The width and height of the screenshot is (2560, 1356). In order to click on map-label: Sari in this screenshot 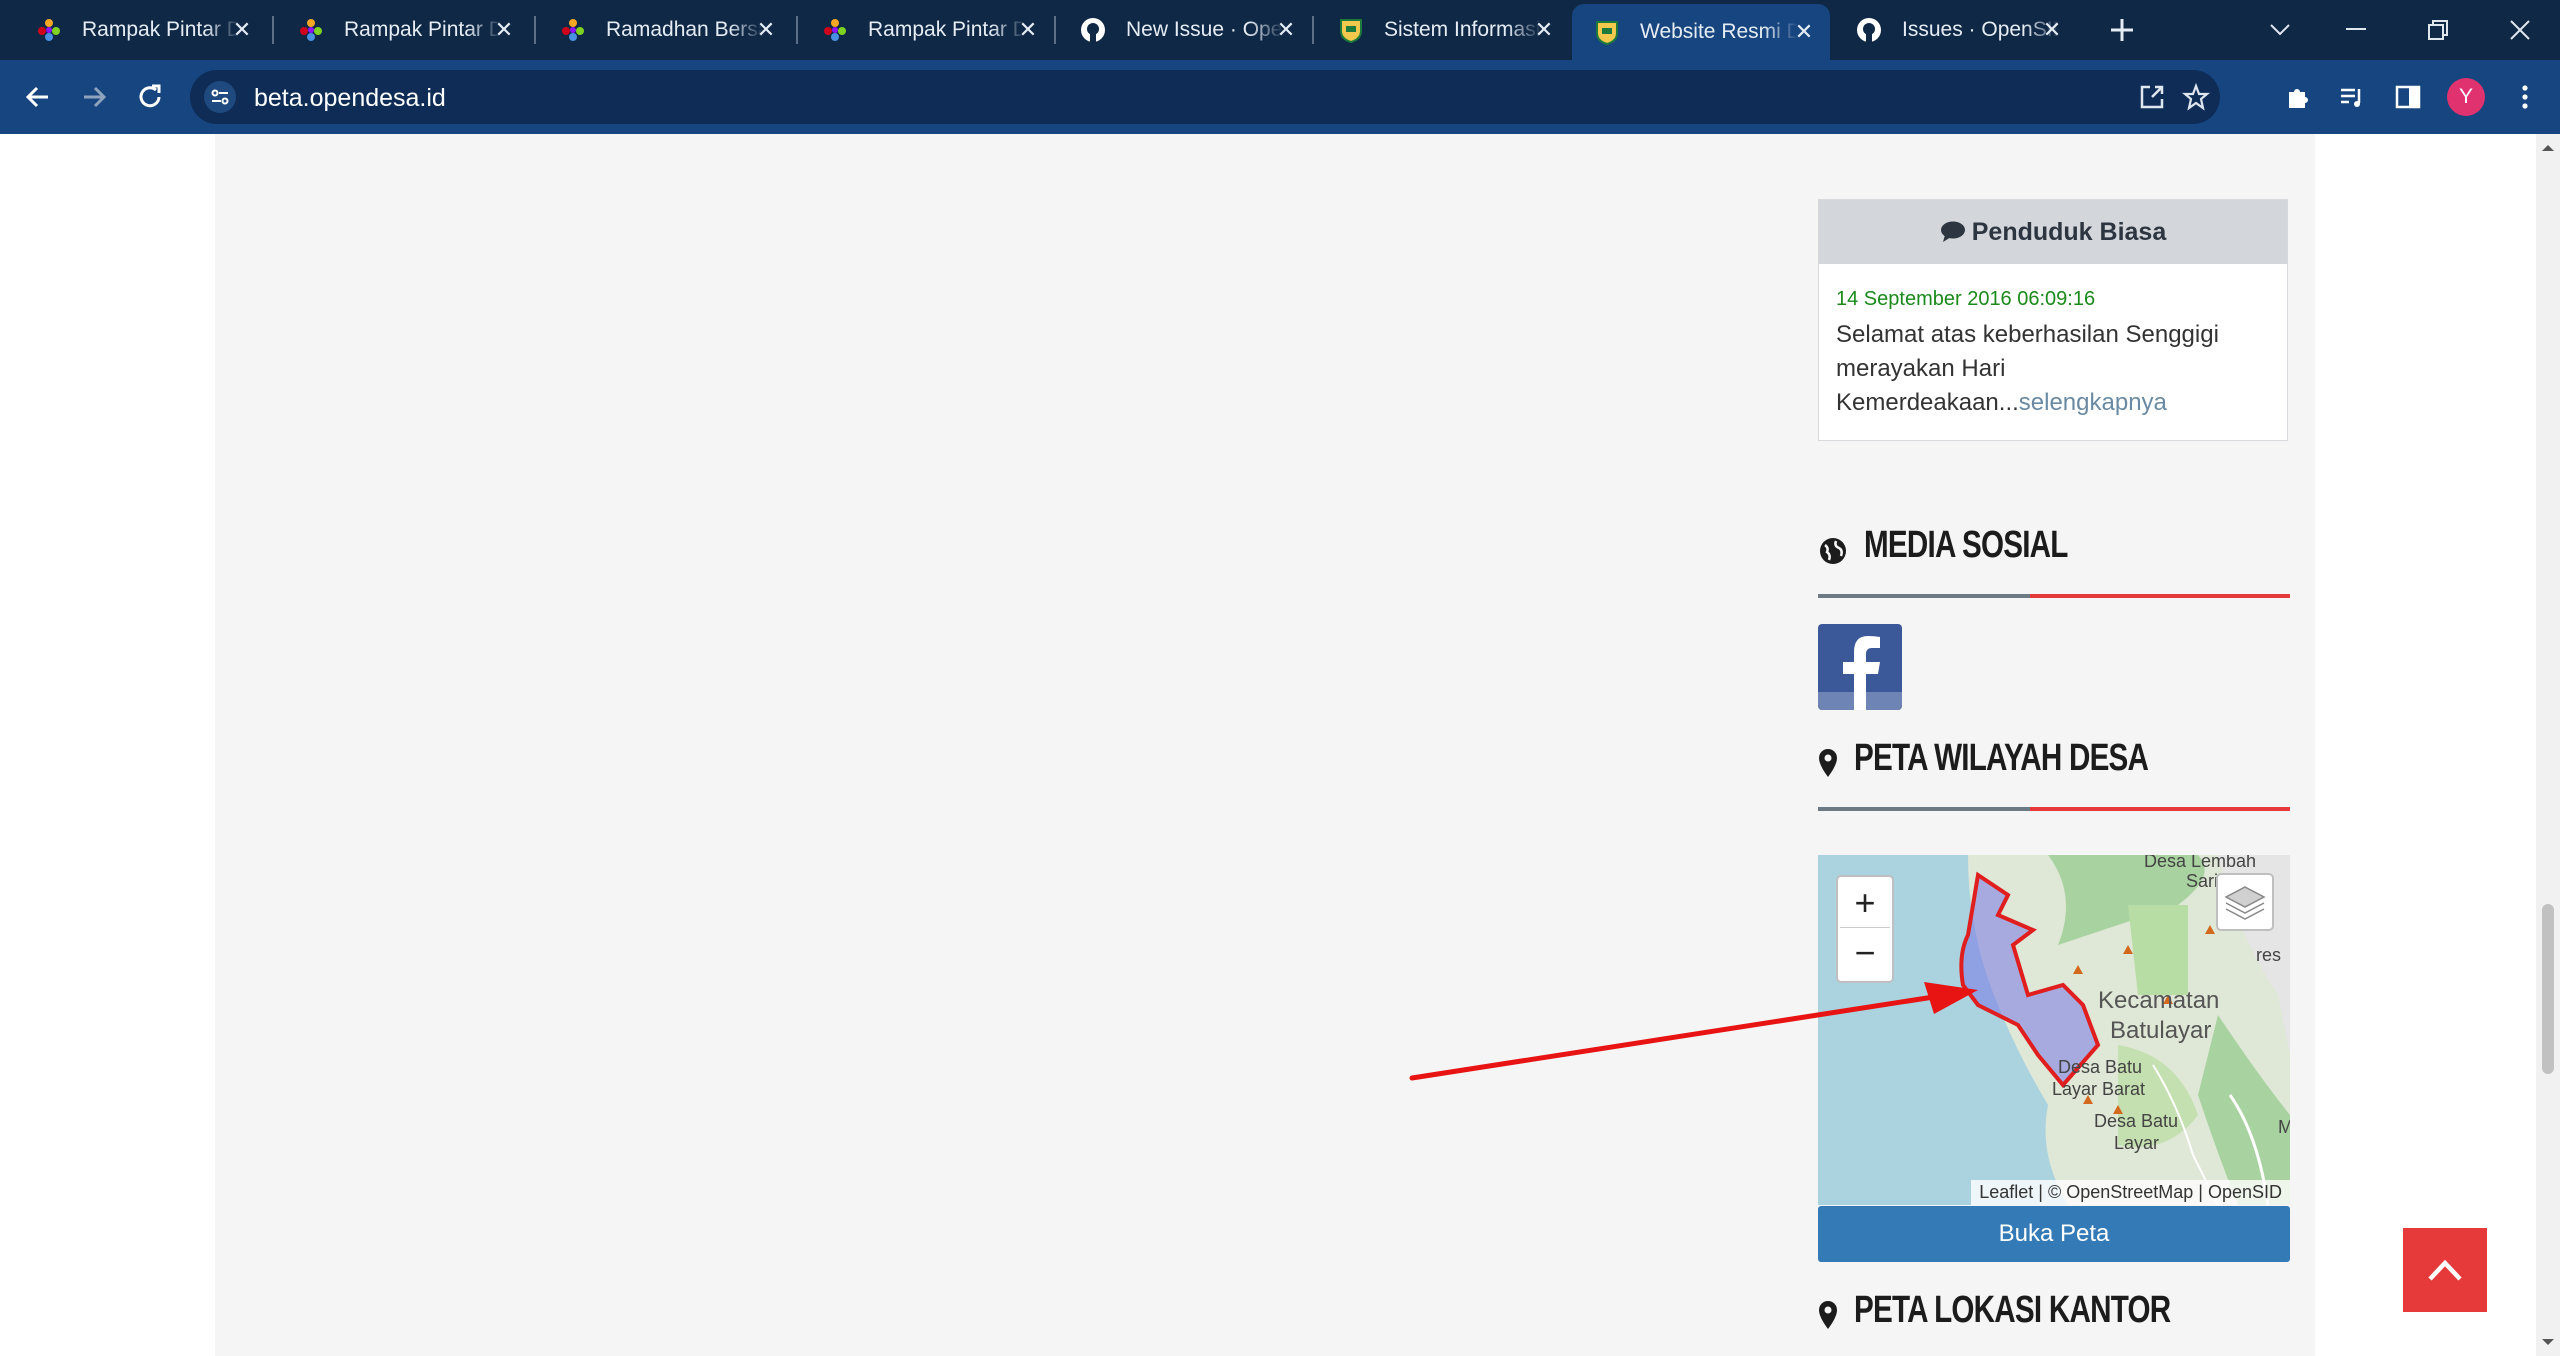, I will do `click(2202, 881)`.